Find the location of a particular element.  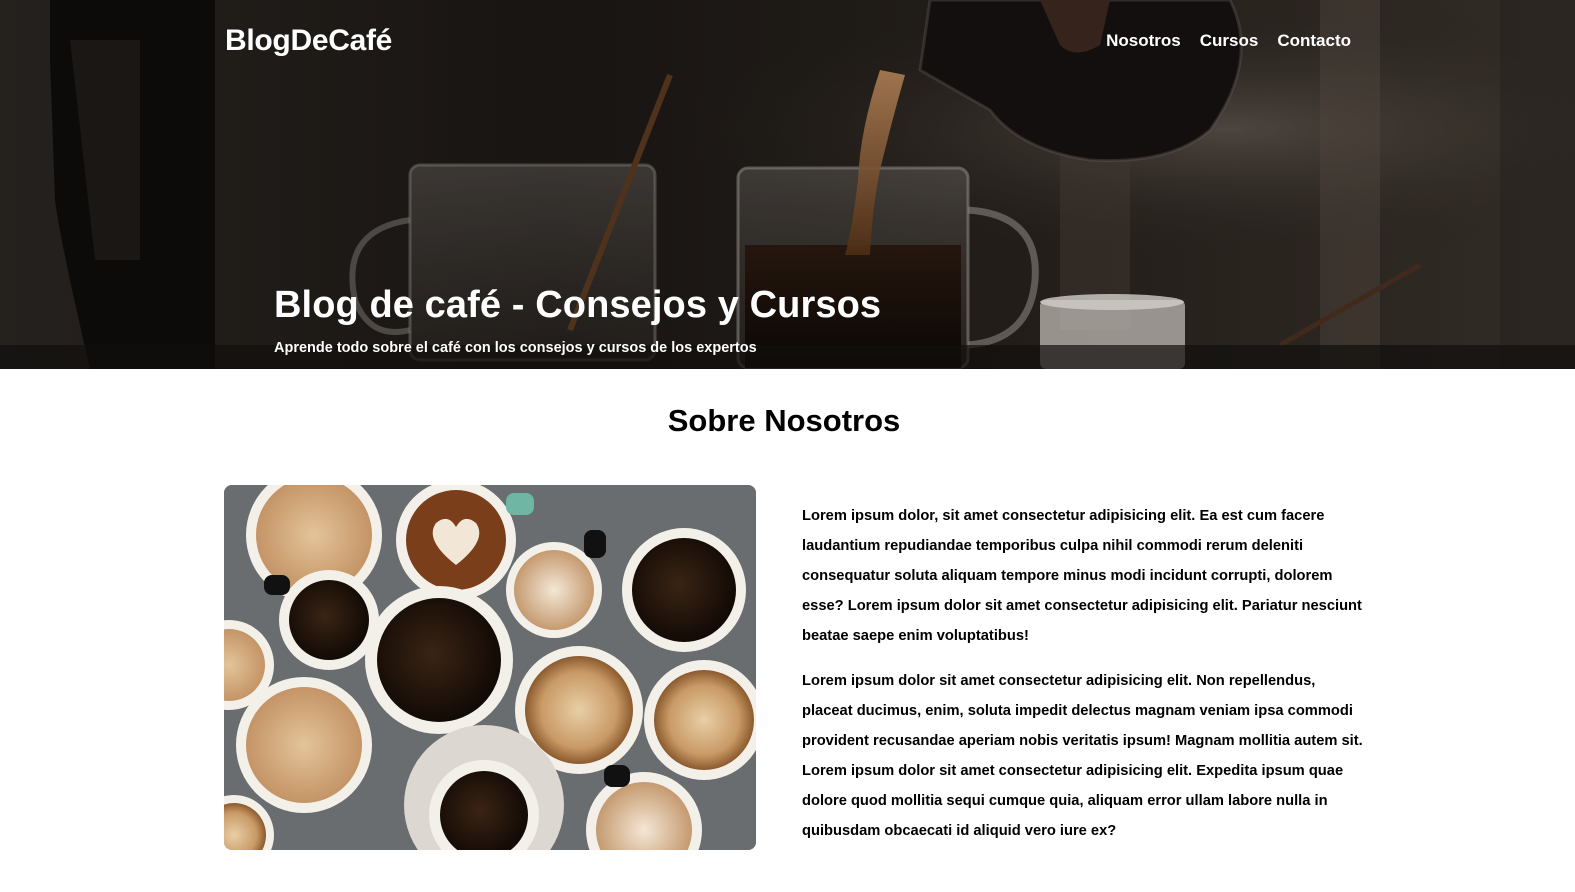

coffee-cups-photo is located at coordinates (490, 667).